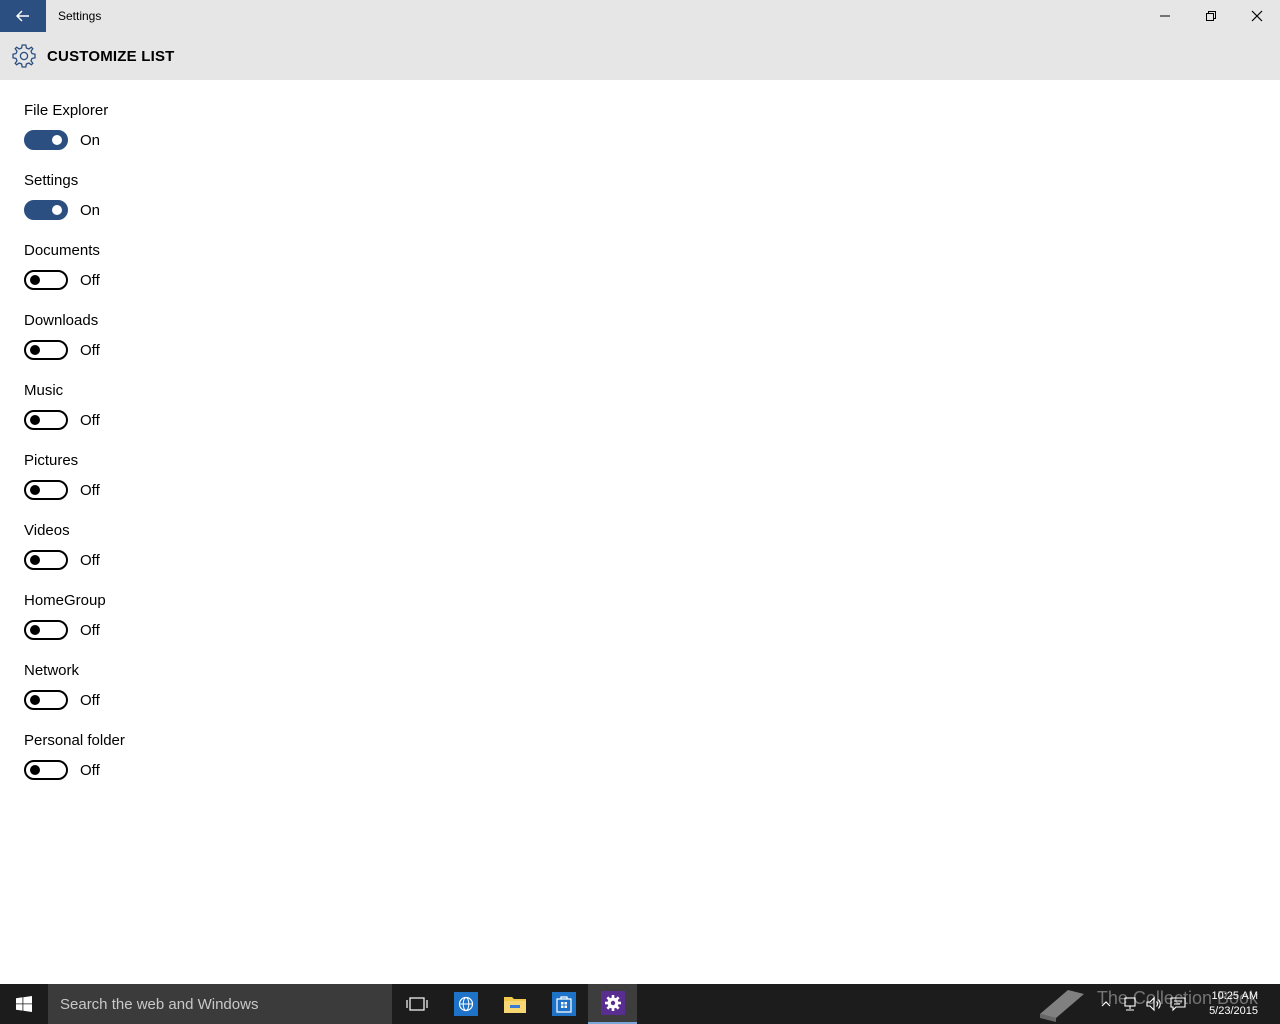 The height and width of the screenshot is (1024, 1280). Describe the element at coordinates (1234, 996) in the screenshot. I see `clock-time: 10:25 AM` at that location.